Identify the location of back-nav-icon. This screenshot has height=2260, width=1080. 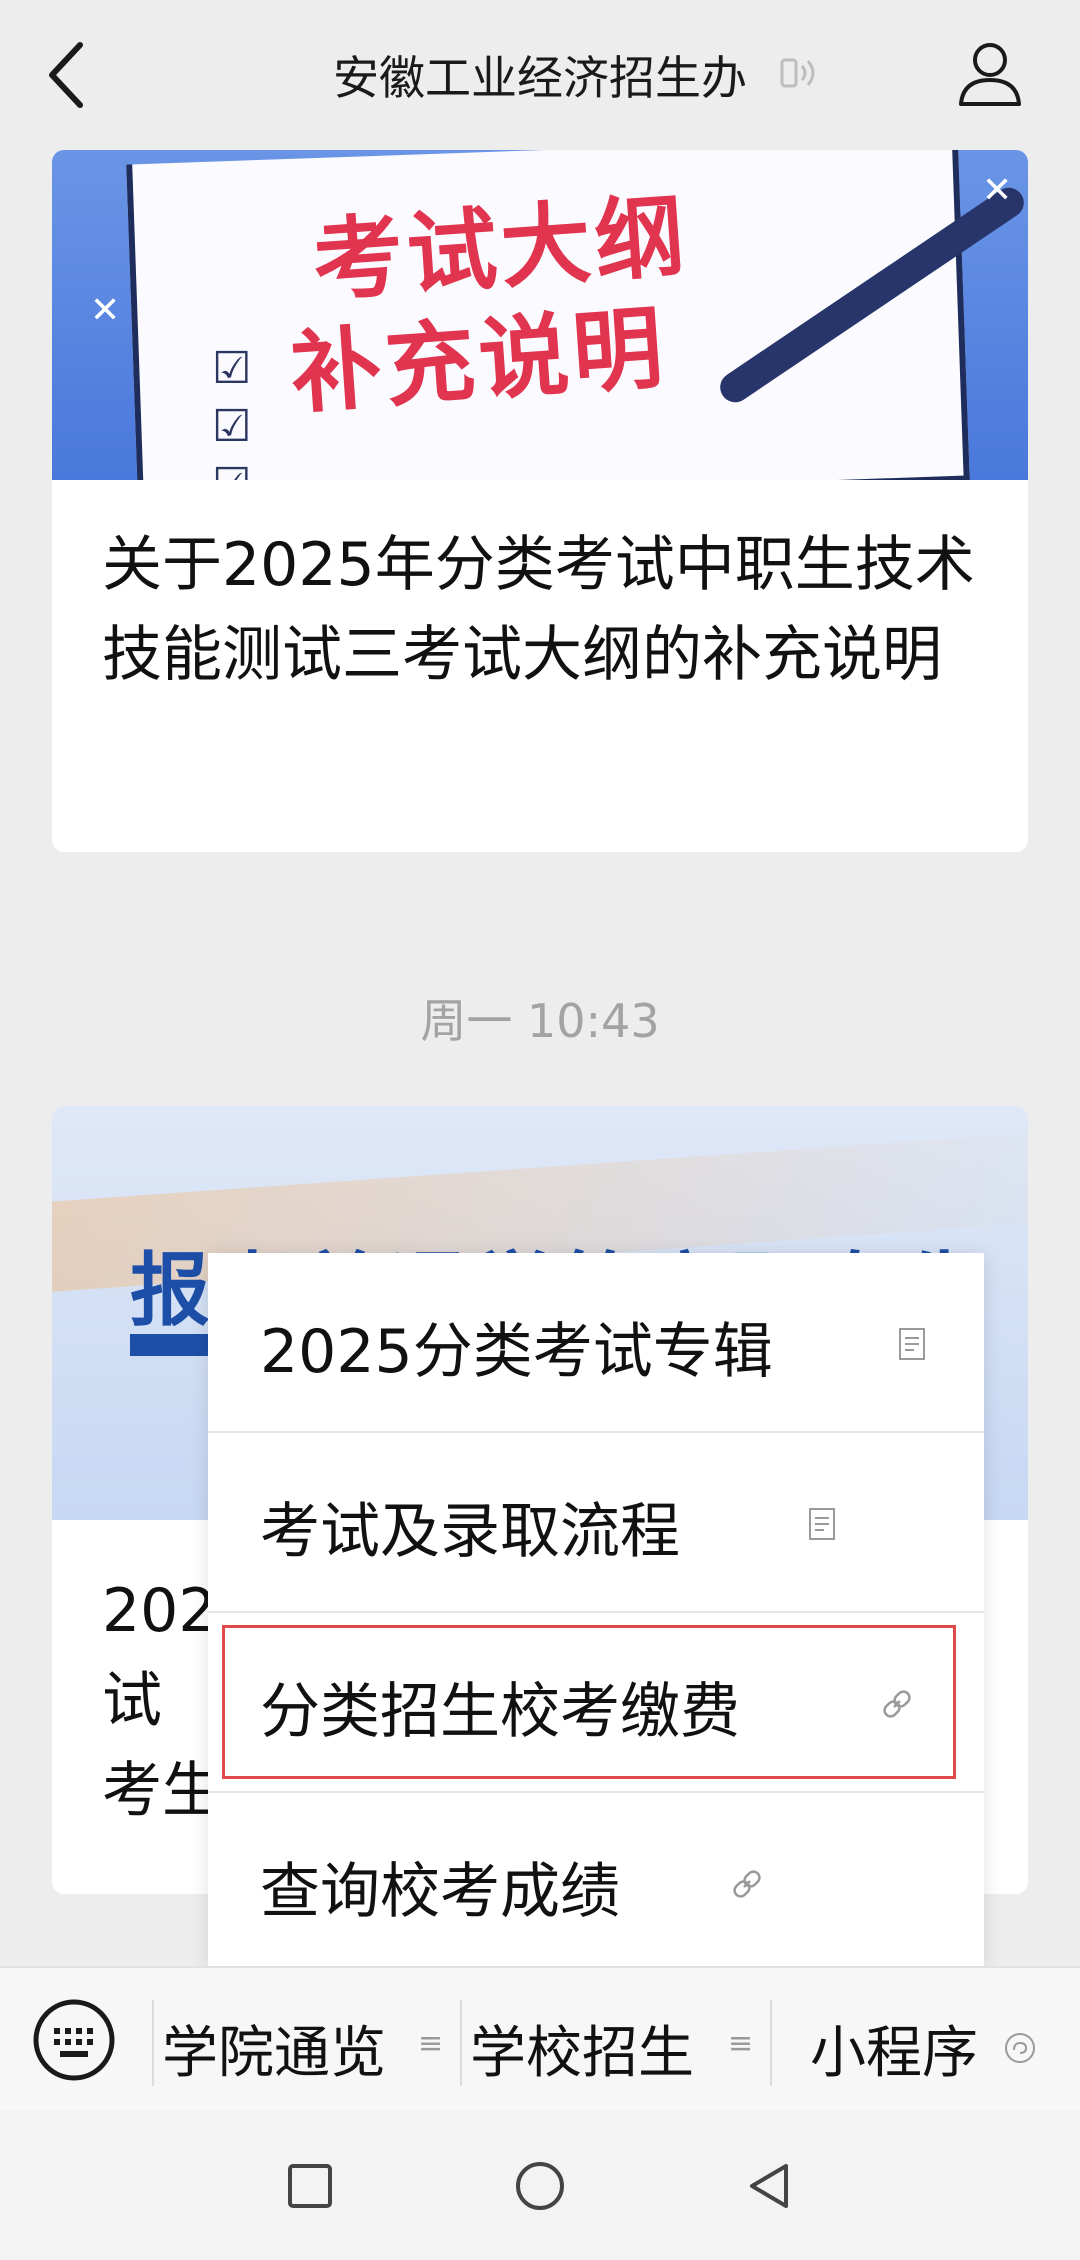
(770, 2186).